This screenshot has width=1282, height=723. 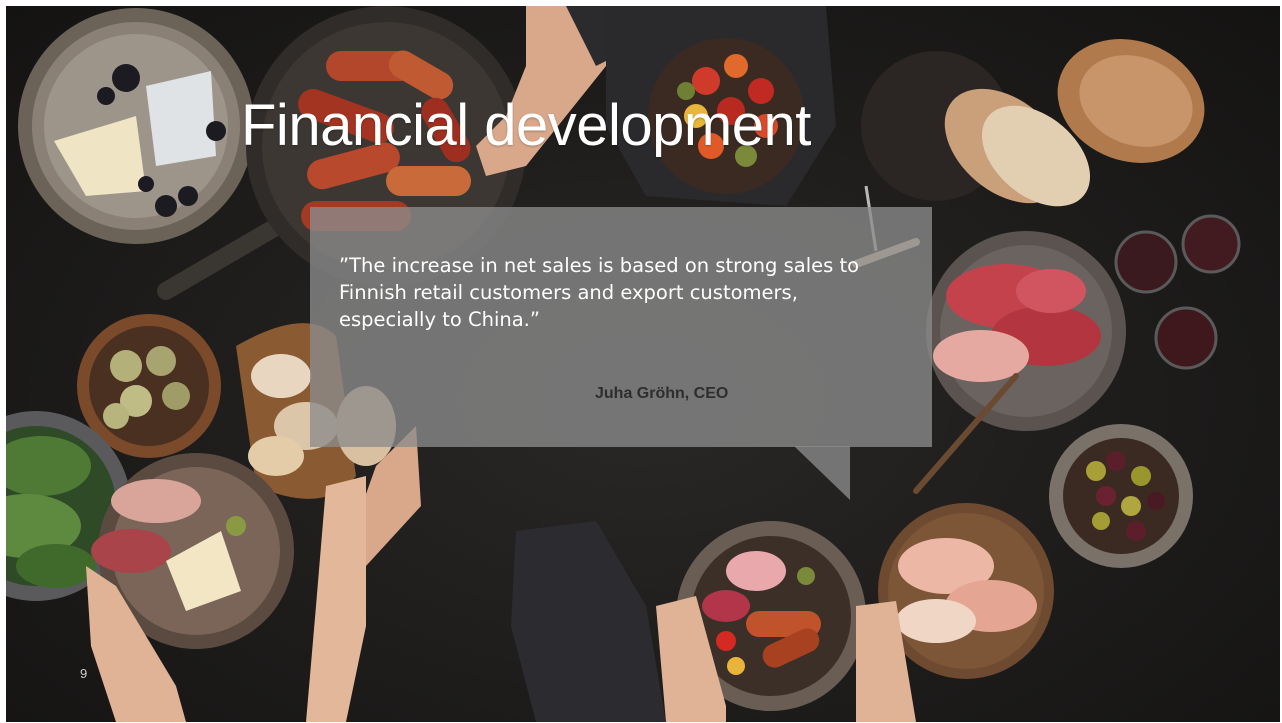 I want to click on quote-author: Juha Gröhn, CEO, so click(x=662, y=393).